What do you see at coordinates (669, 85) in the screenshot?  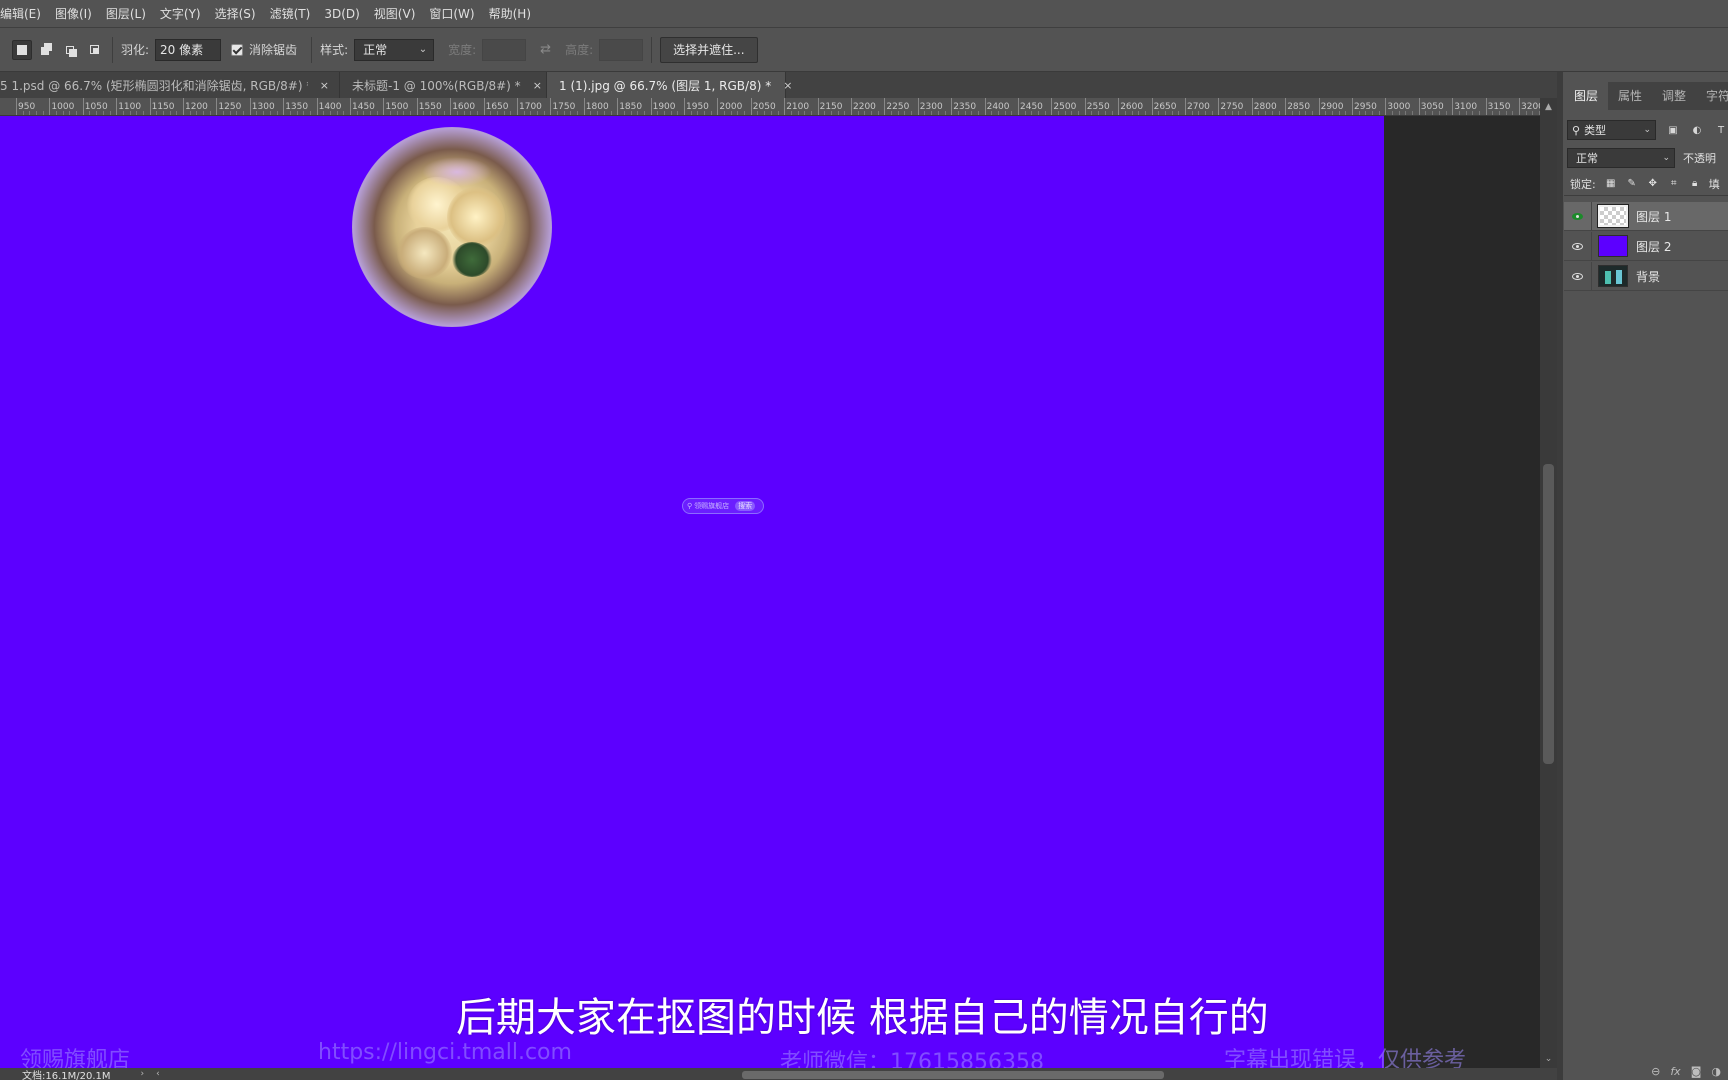 I see `document-tab-active: 1 (1).jpg @ 66.7% (图层 1, RGB/8) * ×` at bounding box center [669, 85].